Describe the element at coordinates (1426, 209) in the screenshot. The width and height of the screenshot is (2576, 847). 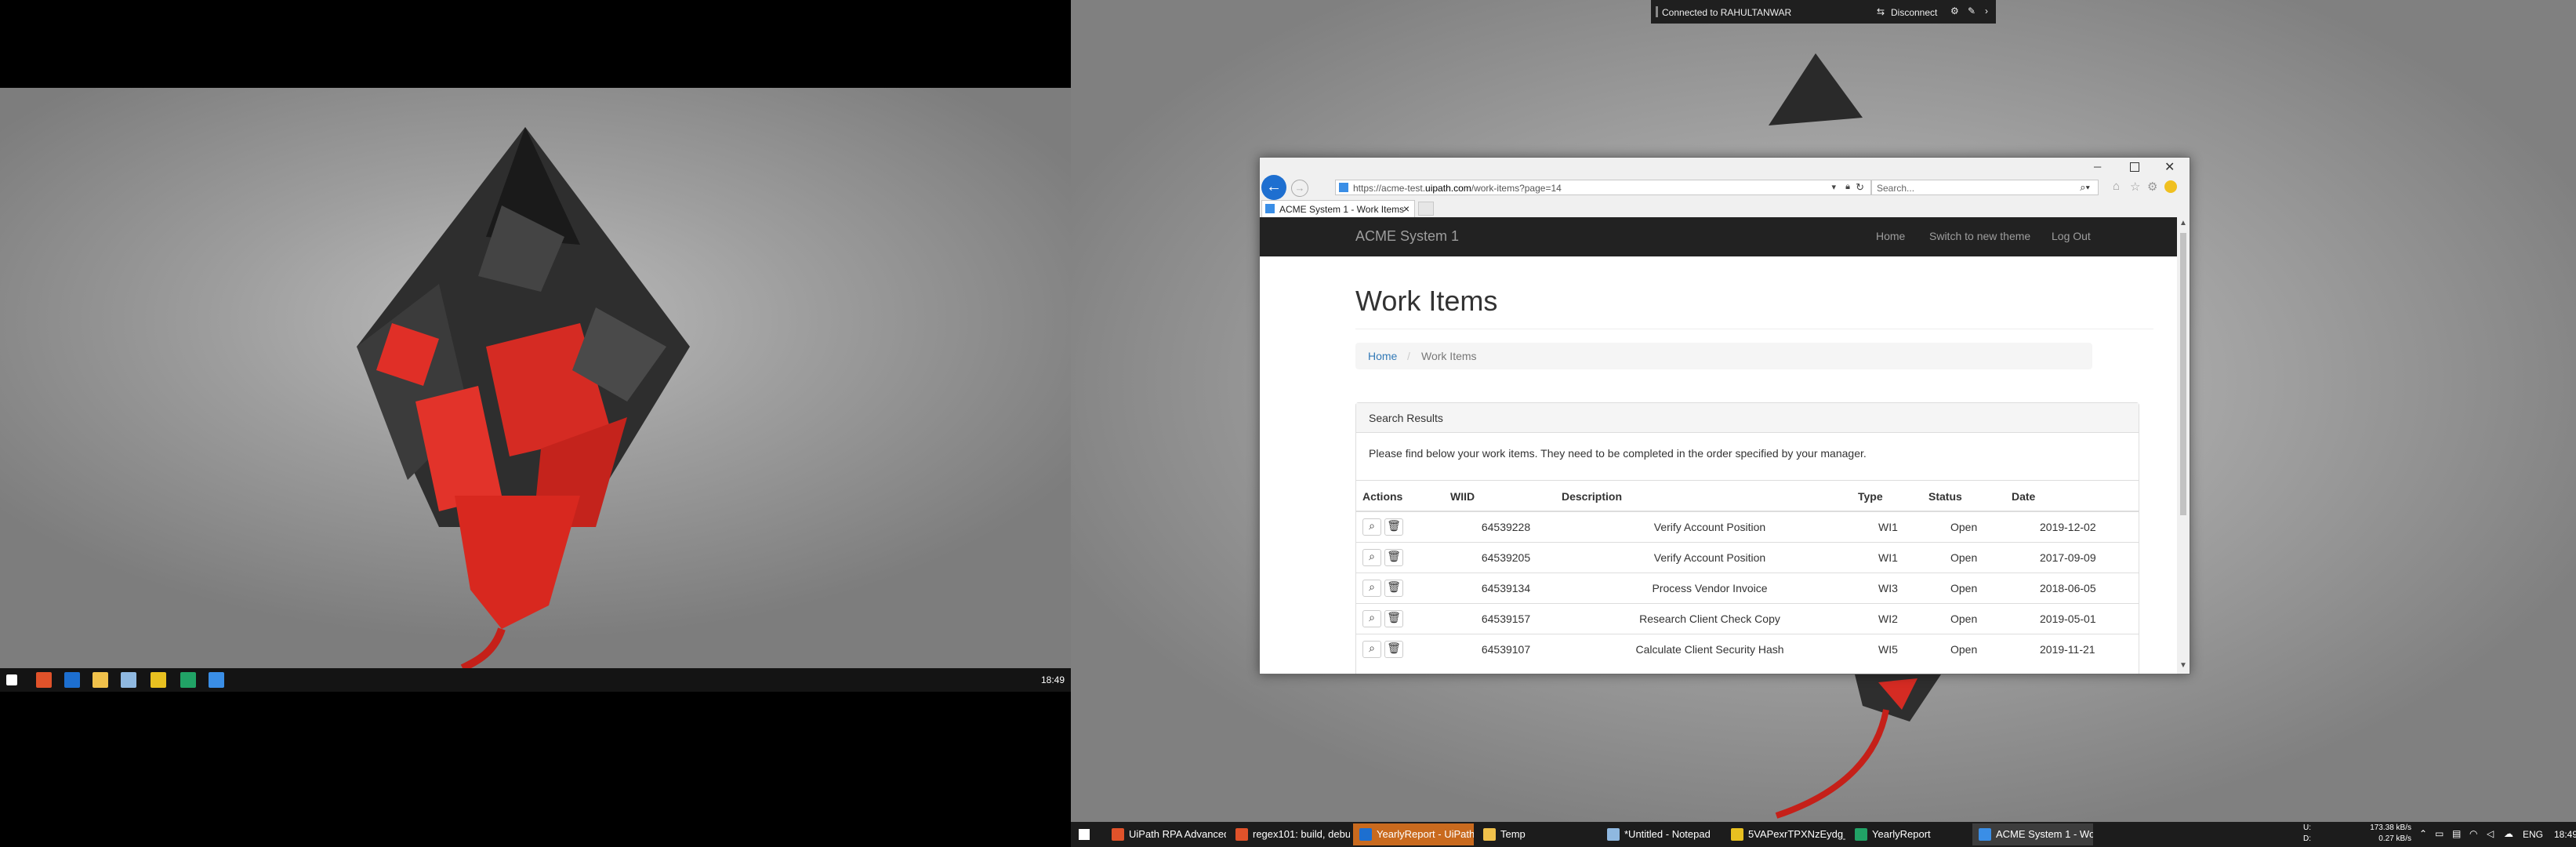
I see `new-tab-button` at that location.